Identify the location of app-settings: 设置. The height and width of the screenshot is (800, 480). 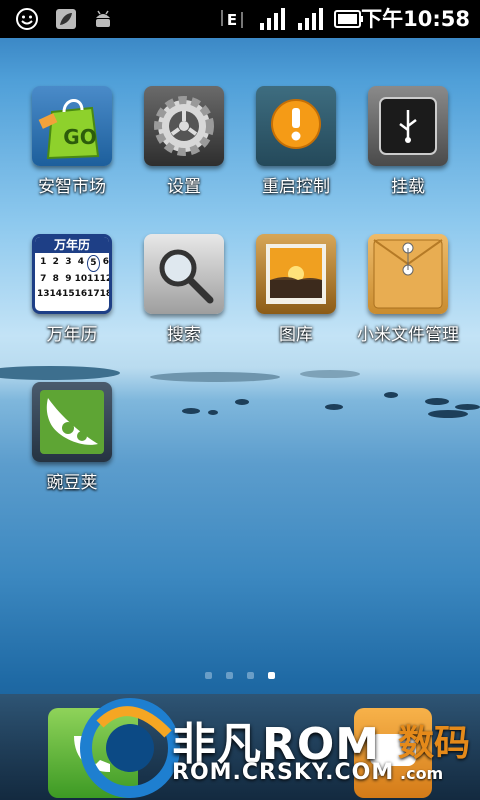
(184, 151).